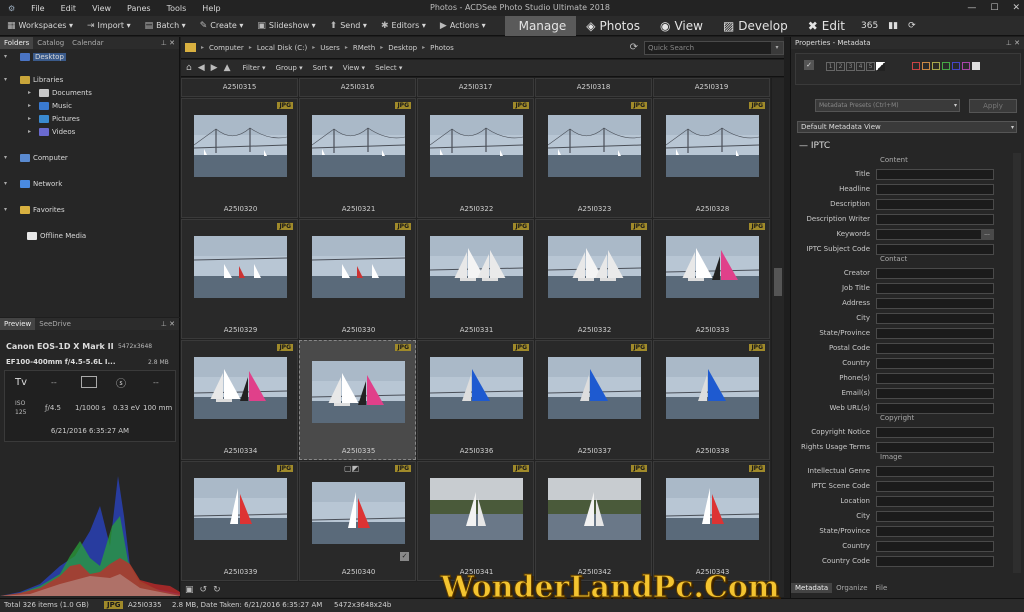 Image resolution: width=1024 pixels, height=612 pixels. What do you see at coordinates (475, 87) in the screenshot?
I see `thumbnail-caption: A25I0317` at bounding box center [475, 87].